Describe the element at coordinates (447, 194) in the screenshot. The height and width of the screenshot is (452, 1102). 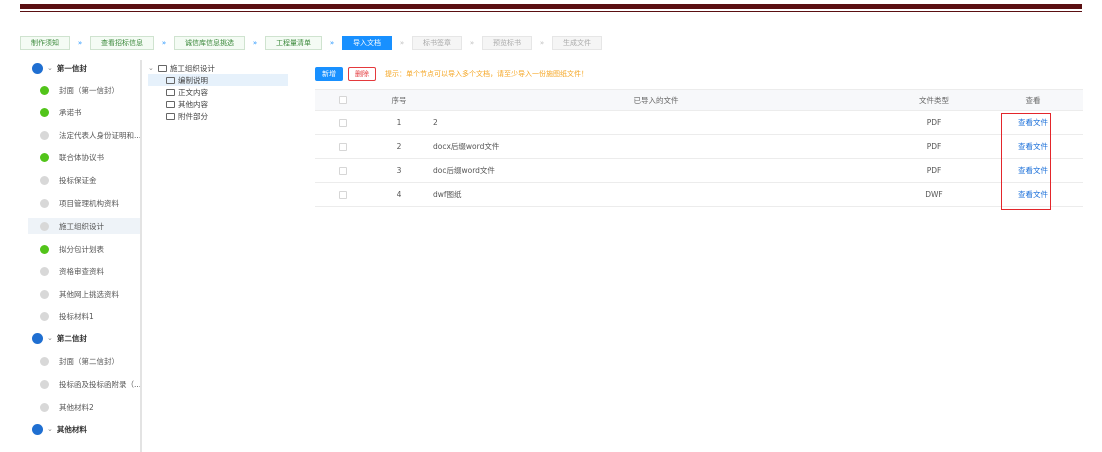
I see `row-file-name: dwf图纸` at that location.